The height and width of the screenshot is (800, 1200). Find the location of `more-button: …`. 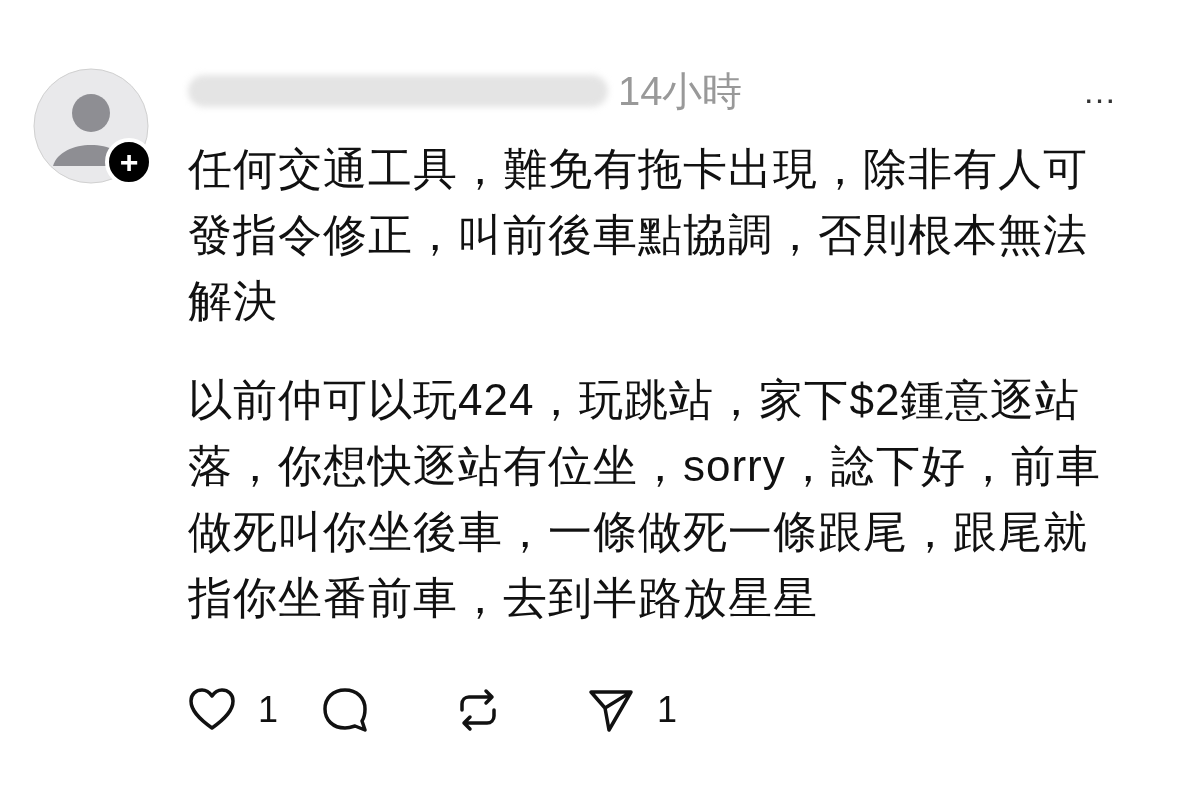

more-button: … is located at coordinates (1099, 91).